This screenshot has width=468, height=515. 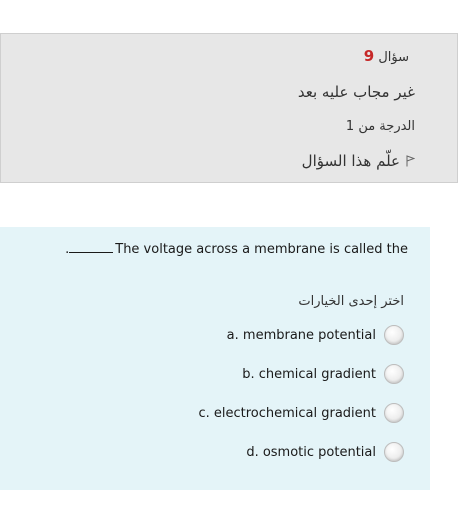 What do you see at coordinates (287, 413) in the screenshot?
I see `option-label: c. electrochemical gradient` at bounding box center [287, 413].